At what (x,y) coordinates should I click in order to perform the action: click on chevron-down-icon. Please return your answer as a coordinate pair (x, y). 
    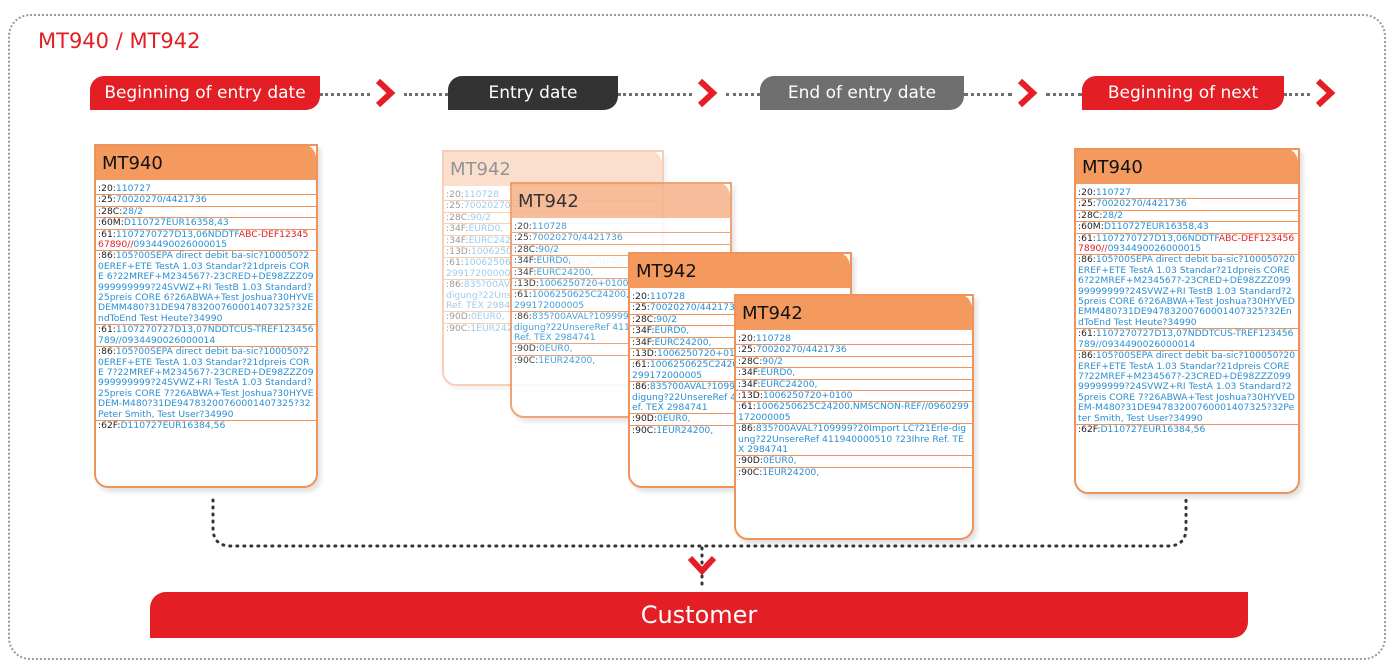
    Looking at the image, I should click on (702, 565).